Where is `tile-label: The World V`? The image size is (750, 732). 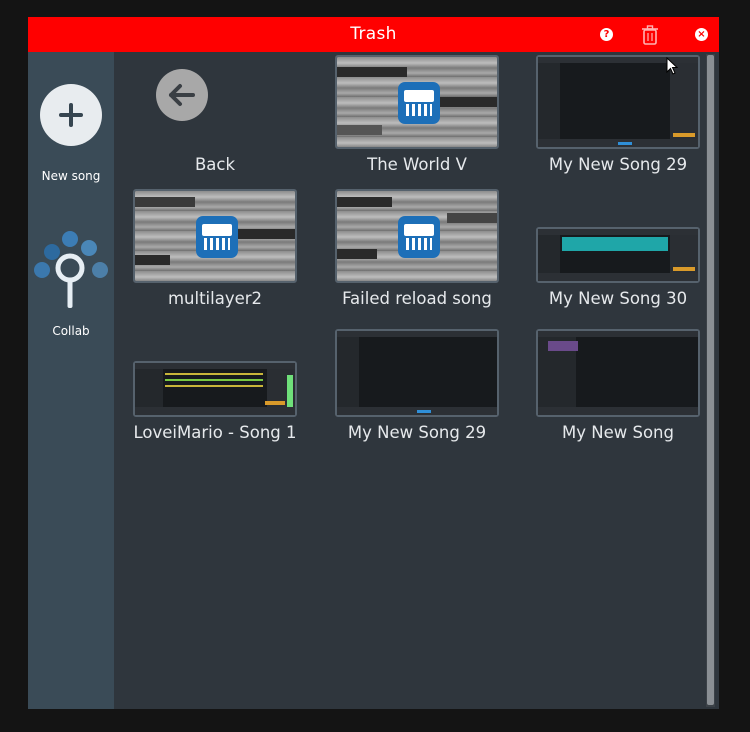
tile-label: The World V is located at coordinates (417, 164).